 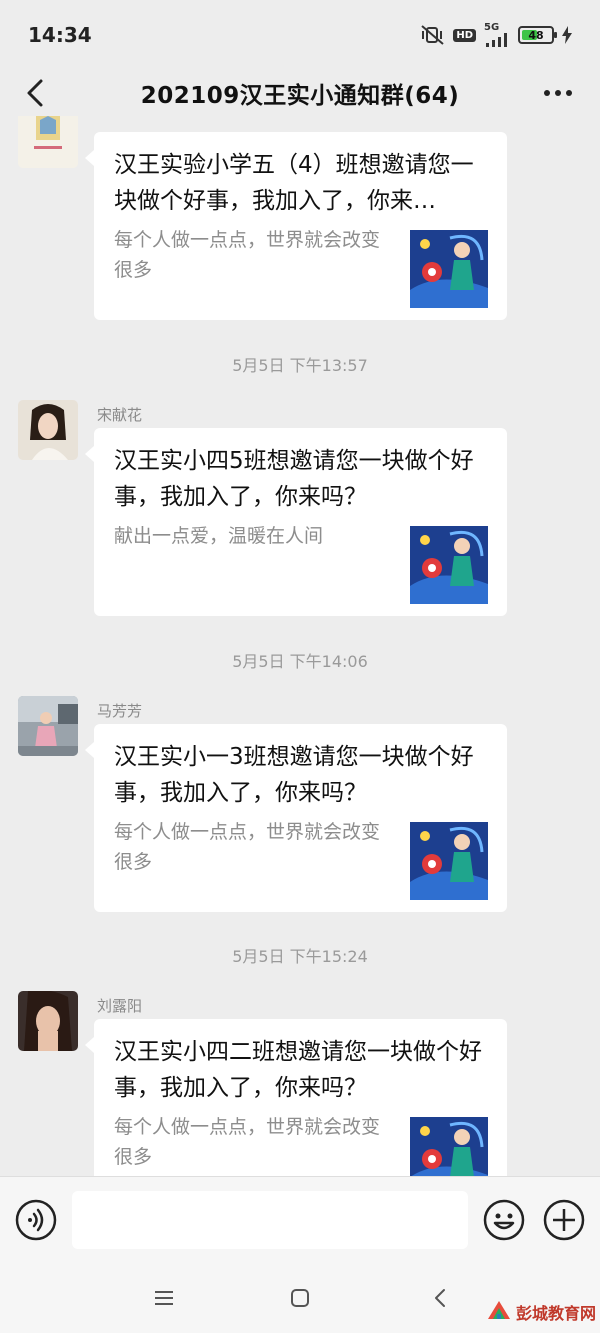 I want to click on timestamp: 5月5日 下午15:24, so click(x=300, y=956).